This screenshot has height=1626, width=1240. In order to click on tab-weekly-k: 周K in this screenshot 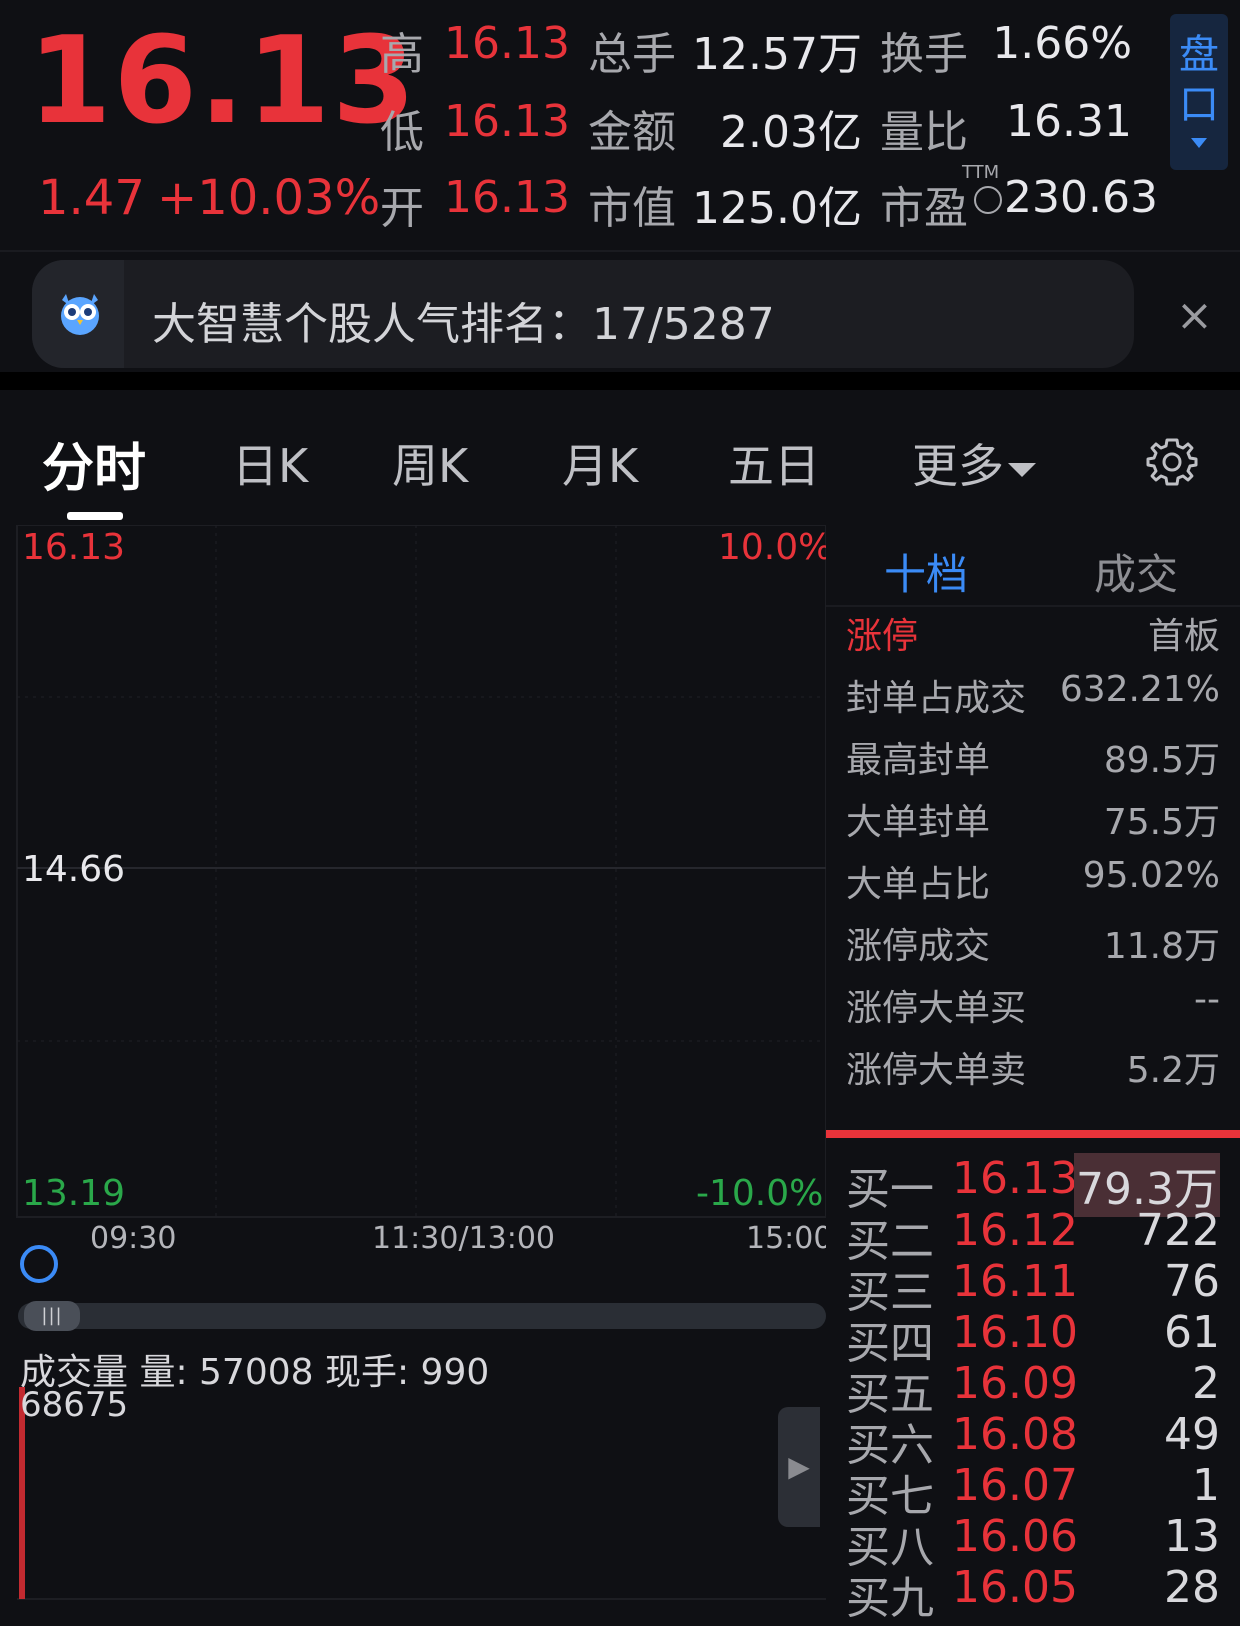, I will do `click(430, 463)`.